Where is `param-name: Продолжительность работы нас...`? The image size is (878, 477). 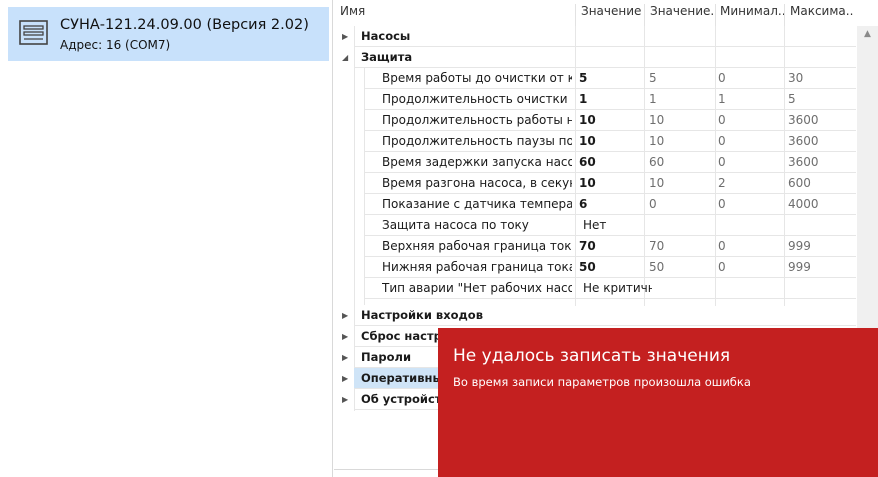 param-name: Продолжительность работы нас... is located at coordinates (477, 120).